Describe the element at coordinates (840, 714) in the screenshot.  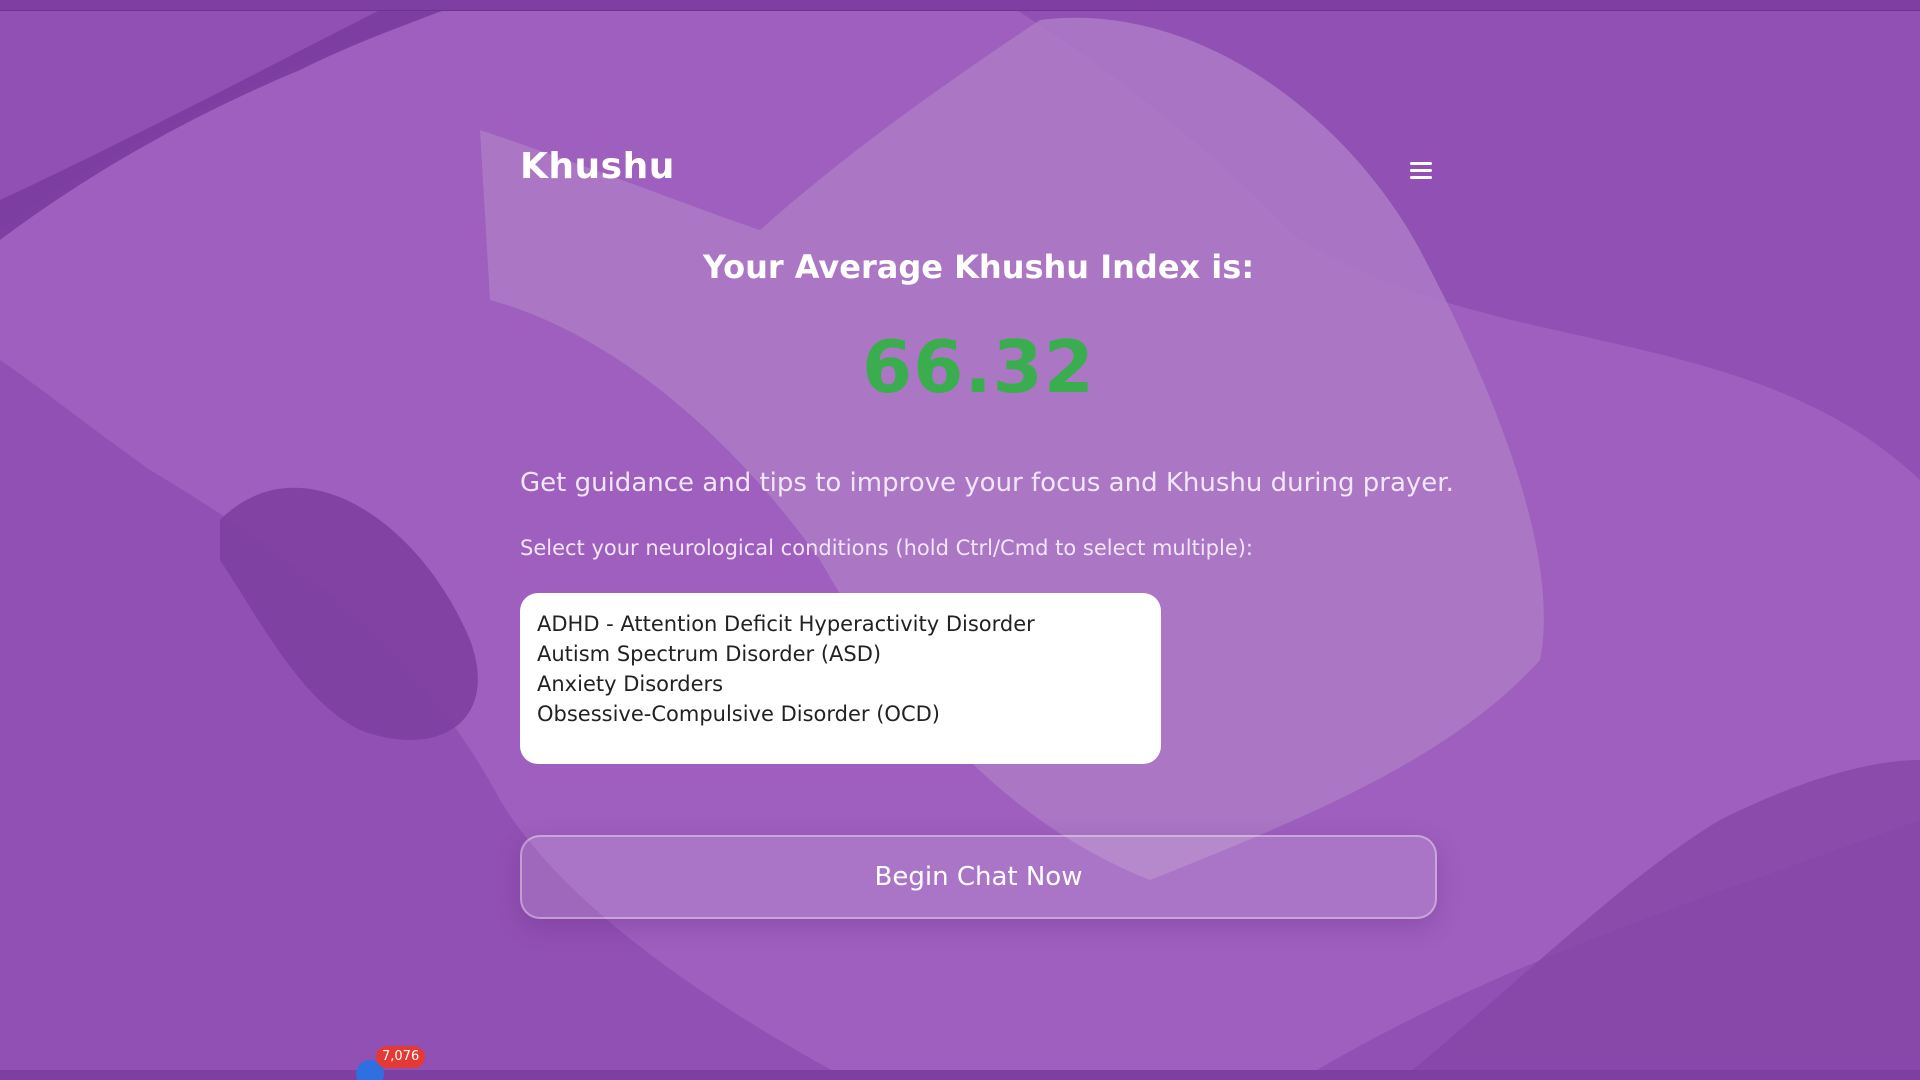
I see `condition-option-ocd: Obsessive-Compulsive Disorder (OCD)` at that location.